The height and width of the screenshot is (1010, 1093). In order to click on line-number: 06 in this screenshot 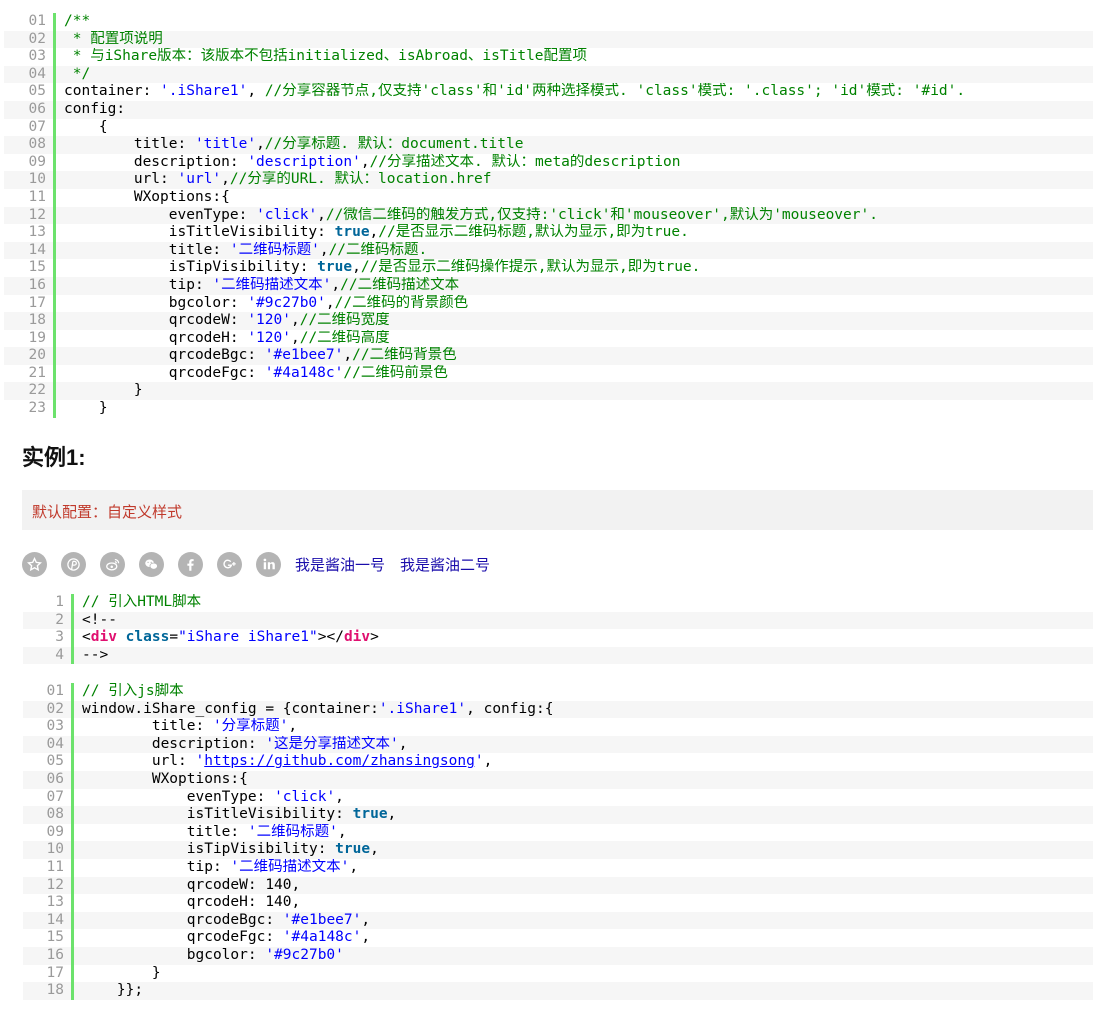, I will do `click(37, 108)`.